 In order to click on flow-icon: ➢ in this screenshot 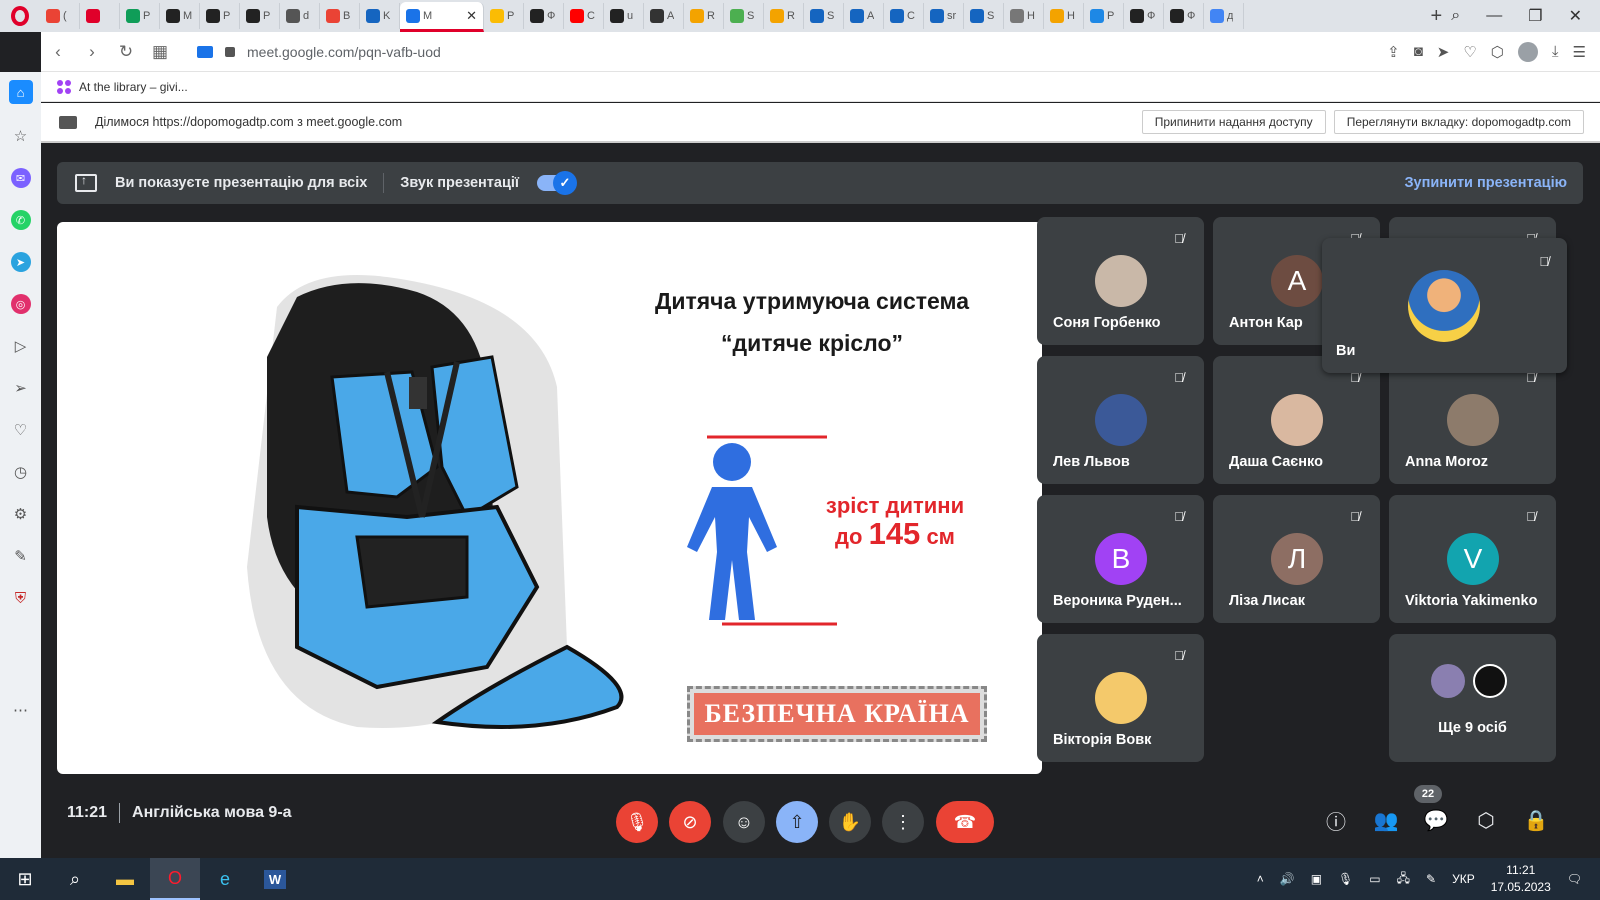, I will do `click(21, 388)`.